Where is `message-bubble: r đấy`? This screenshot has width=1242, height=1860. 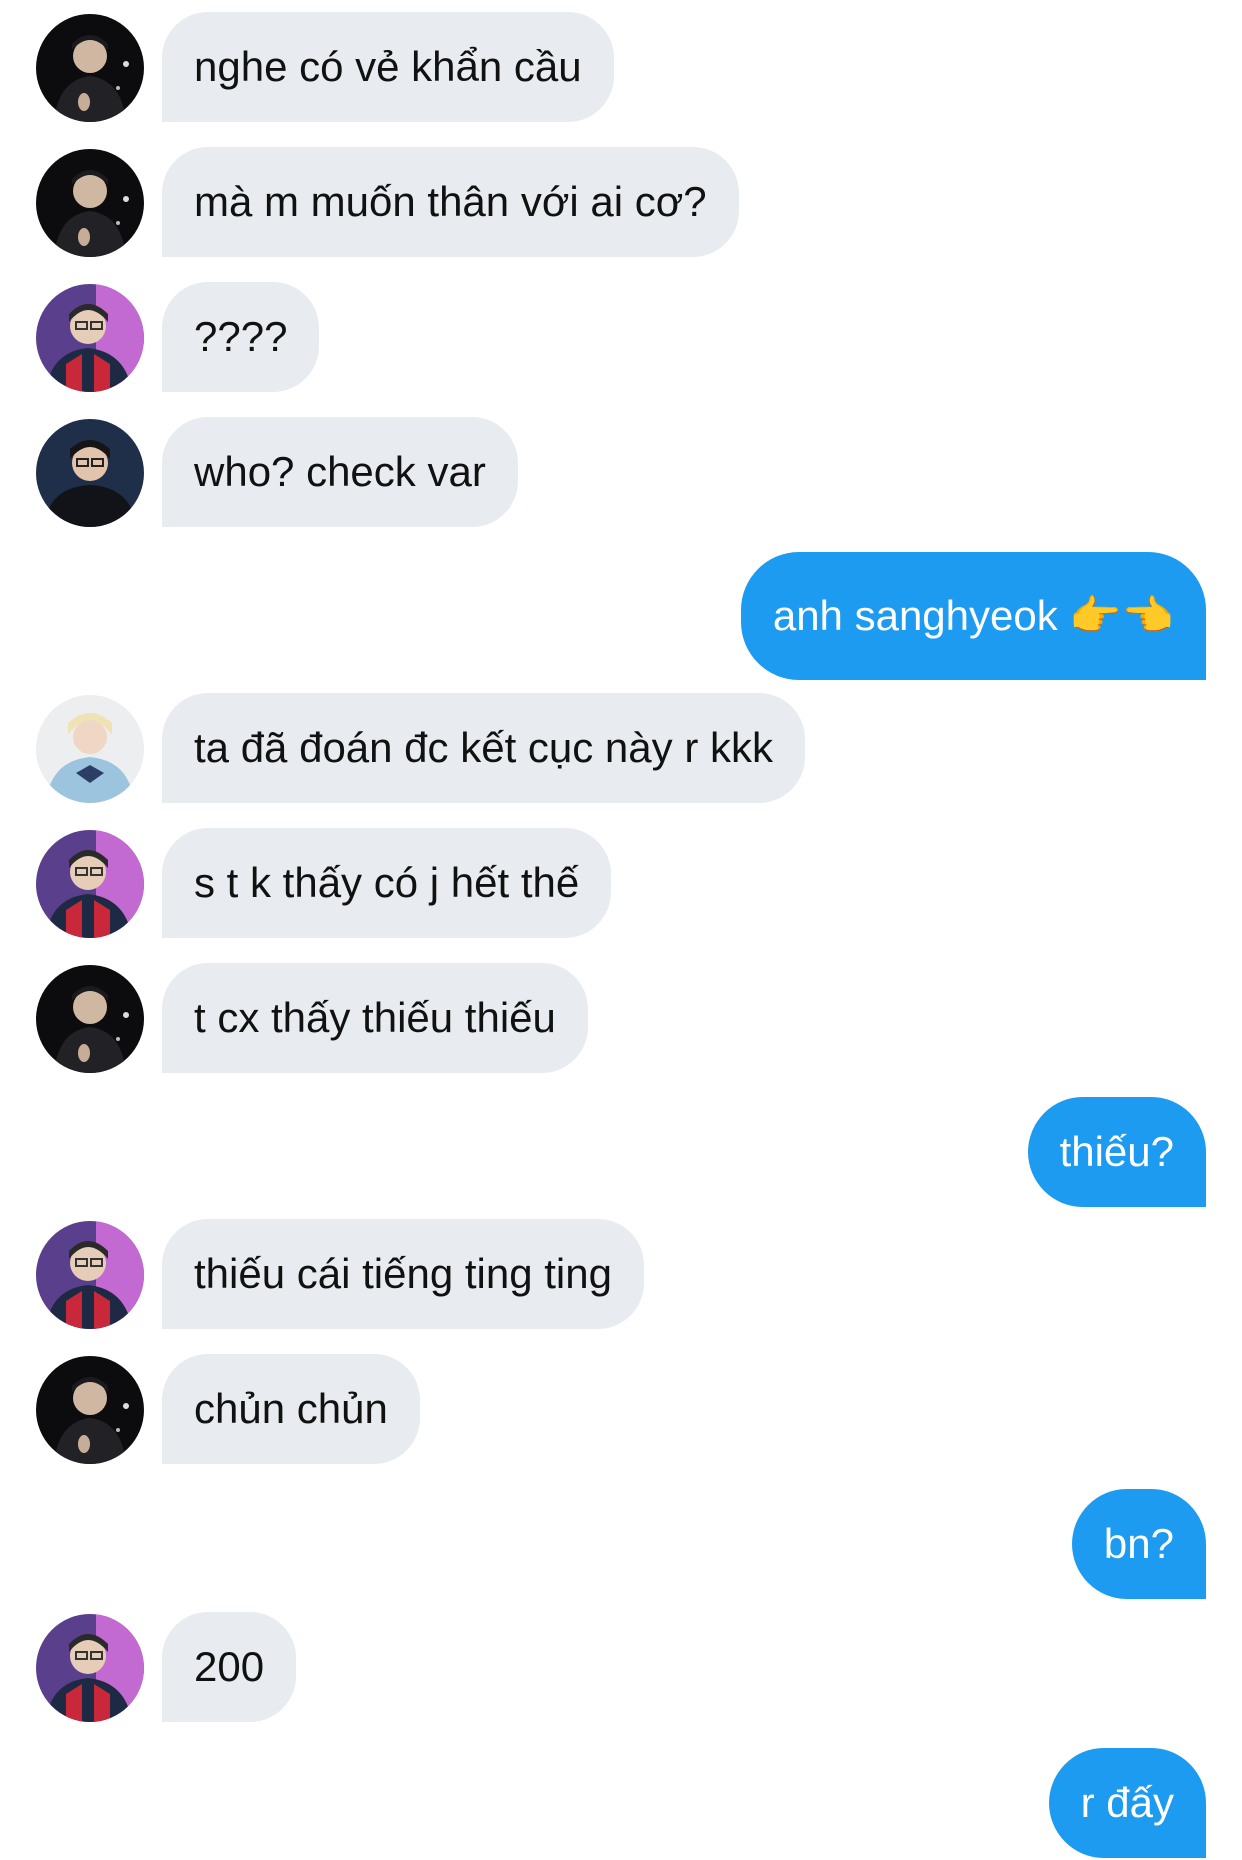 message-bubble: r đấy is located at coordinates (1127, 1803).